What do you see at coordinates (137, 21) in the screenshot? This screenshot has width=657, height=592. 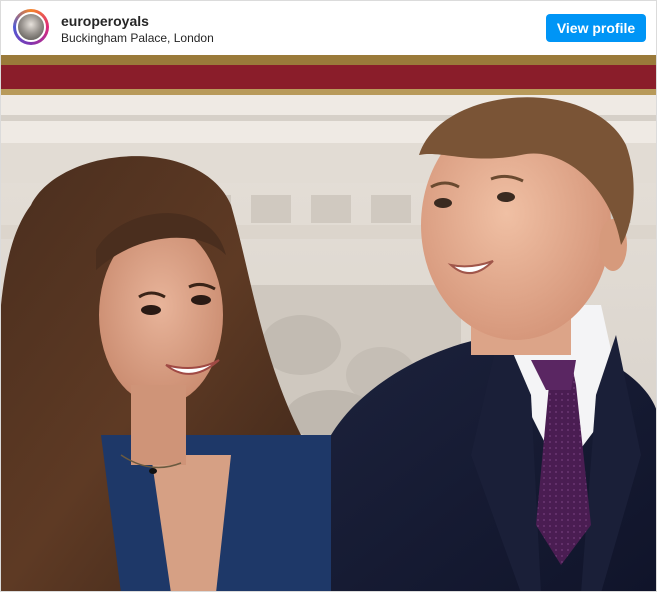 I see `username-link: europeroyals` at bounding box center [137, 21].